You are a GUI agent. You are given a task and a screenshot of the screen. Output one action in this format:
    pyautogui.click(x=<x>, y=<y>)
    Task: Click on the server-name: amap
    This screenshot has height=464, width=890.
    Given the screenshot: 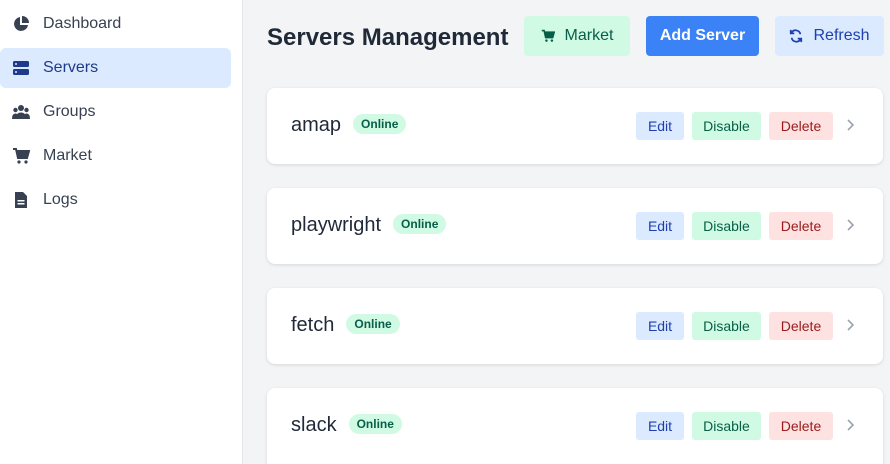 What is the action you would take?
    pyautogui.click(x=316, y=125)
    